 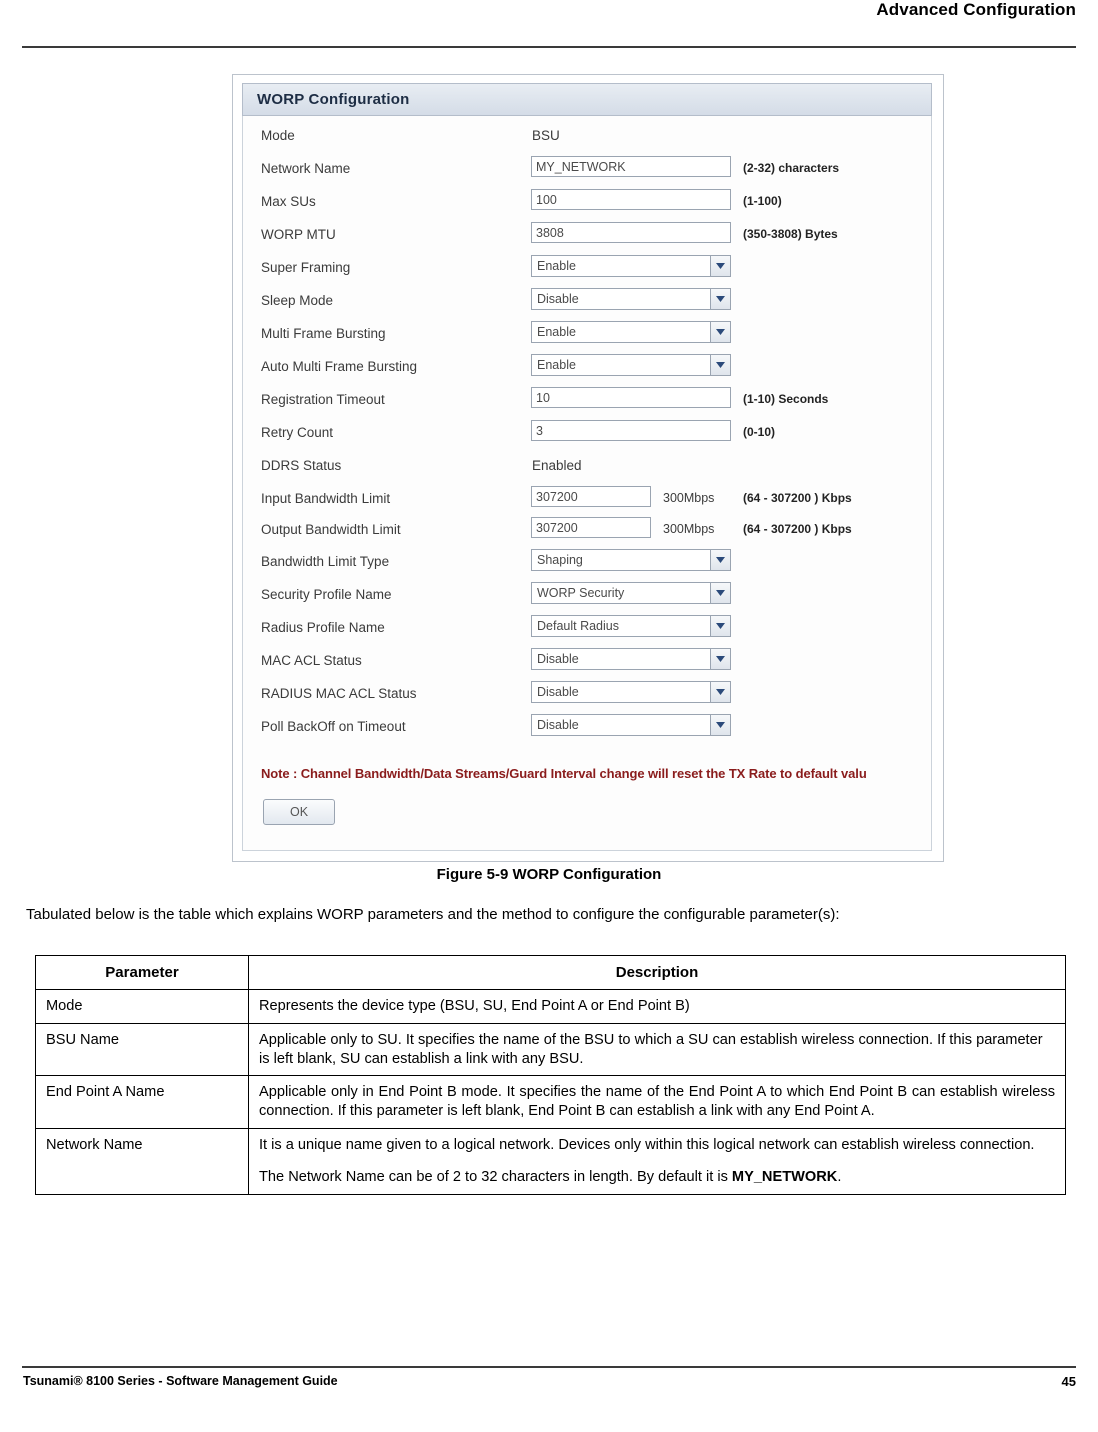 What do you see at coordinates (326, 498) in the screenshot?
I see `label-input-bandwidth-limit: Input Bandwidth Limit` at bounding box center [326, 498].